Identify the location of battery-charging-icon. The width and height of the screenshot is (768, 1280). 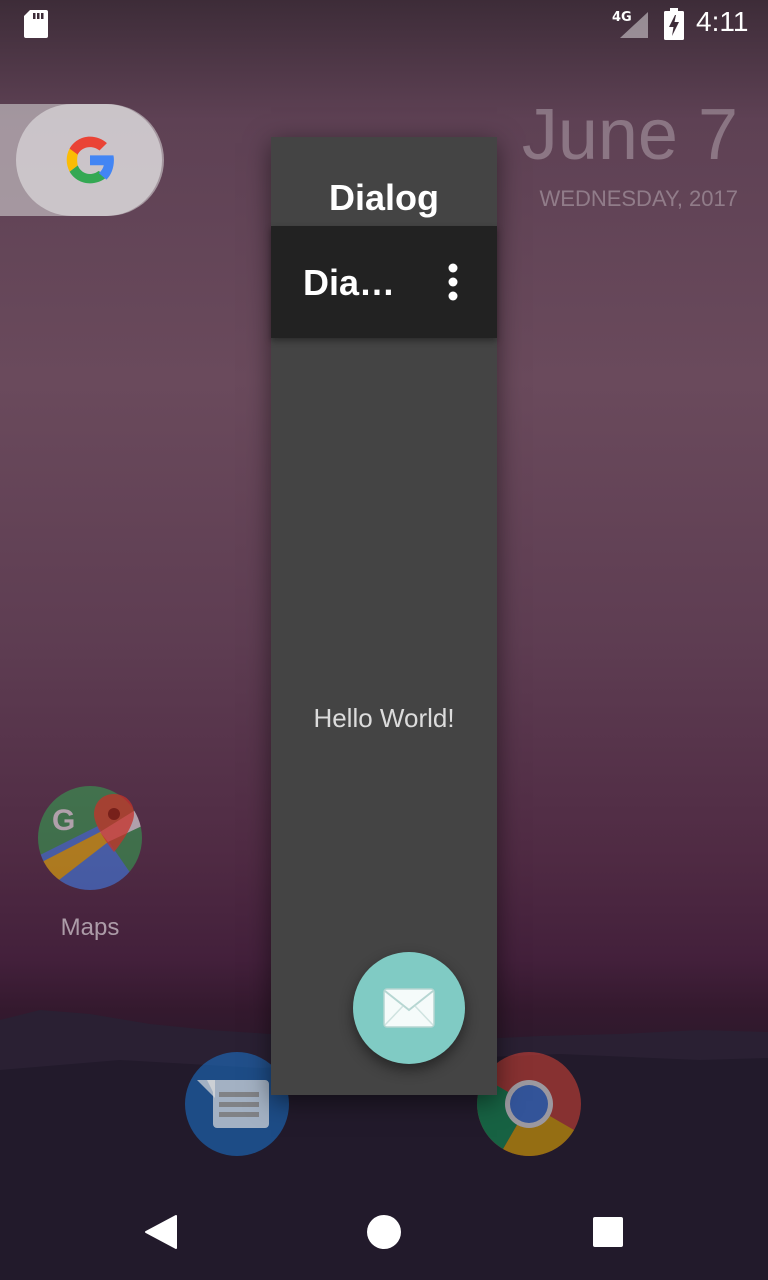
(674, 24).